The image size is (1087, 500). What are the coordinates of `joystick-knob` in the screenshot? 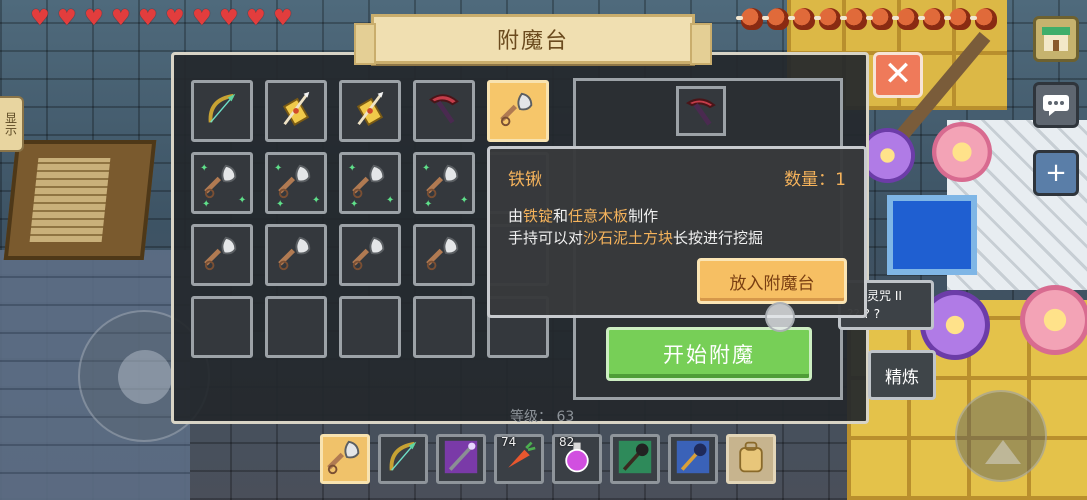 It's located at (145, 377).